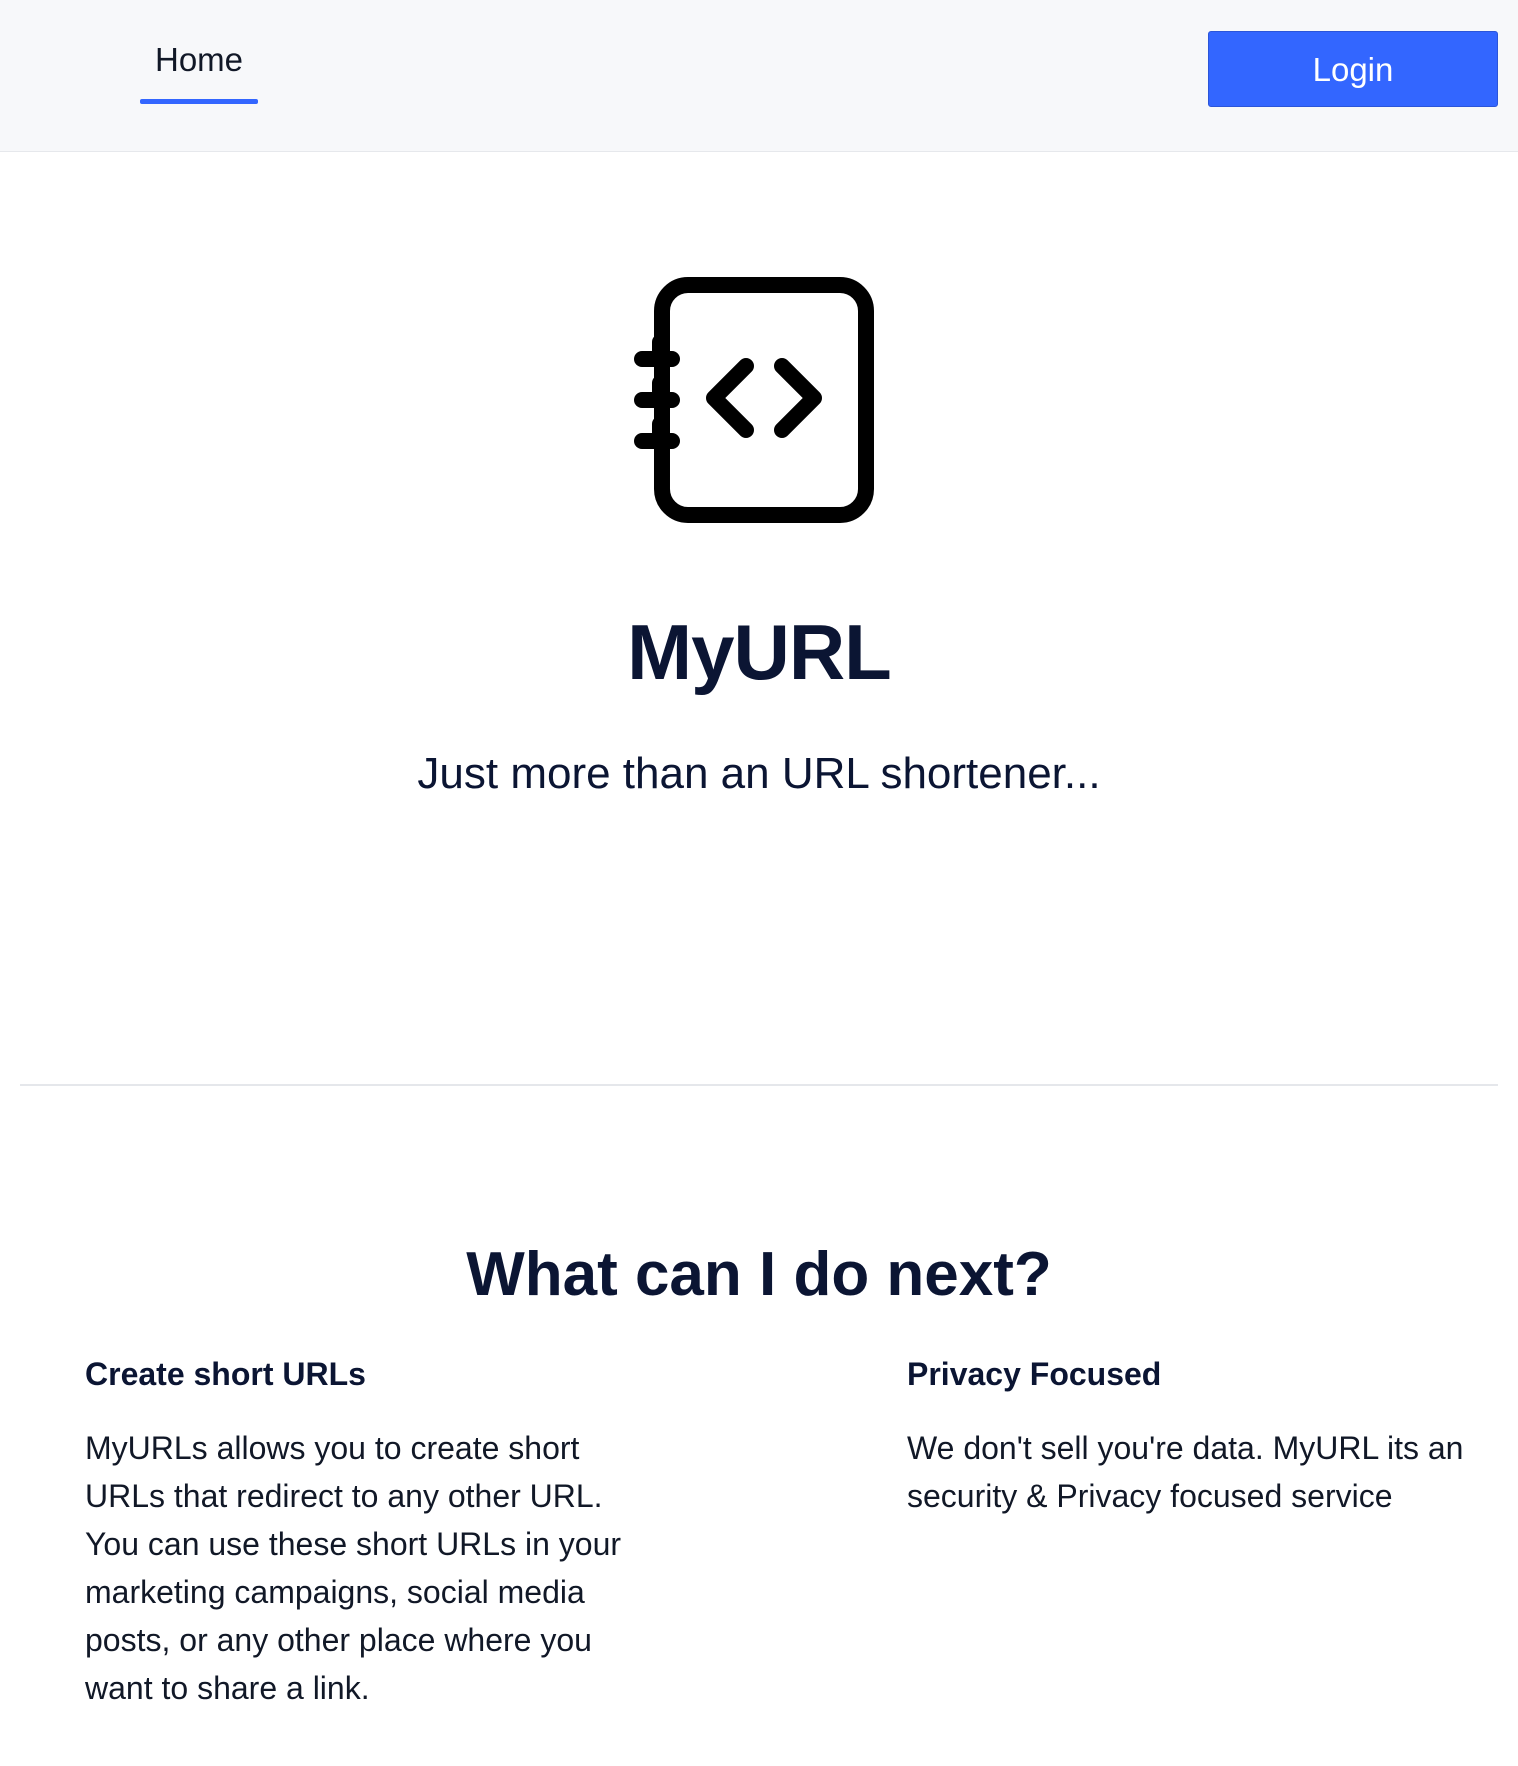 The height and width of the screenshot is (1766, 1518). Describe the element at coordinates (1034, 1374) in the screenshot. I see `feature-title: Privacy Focused` at that location.